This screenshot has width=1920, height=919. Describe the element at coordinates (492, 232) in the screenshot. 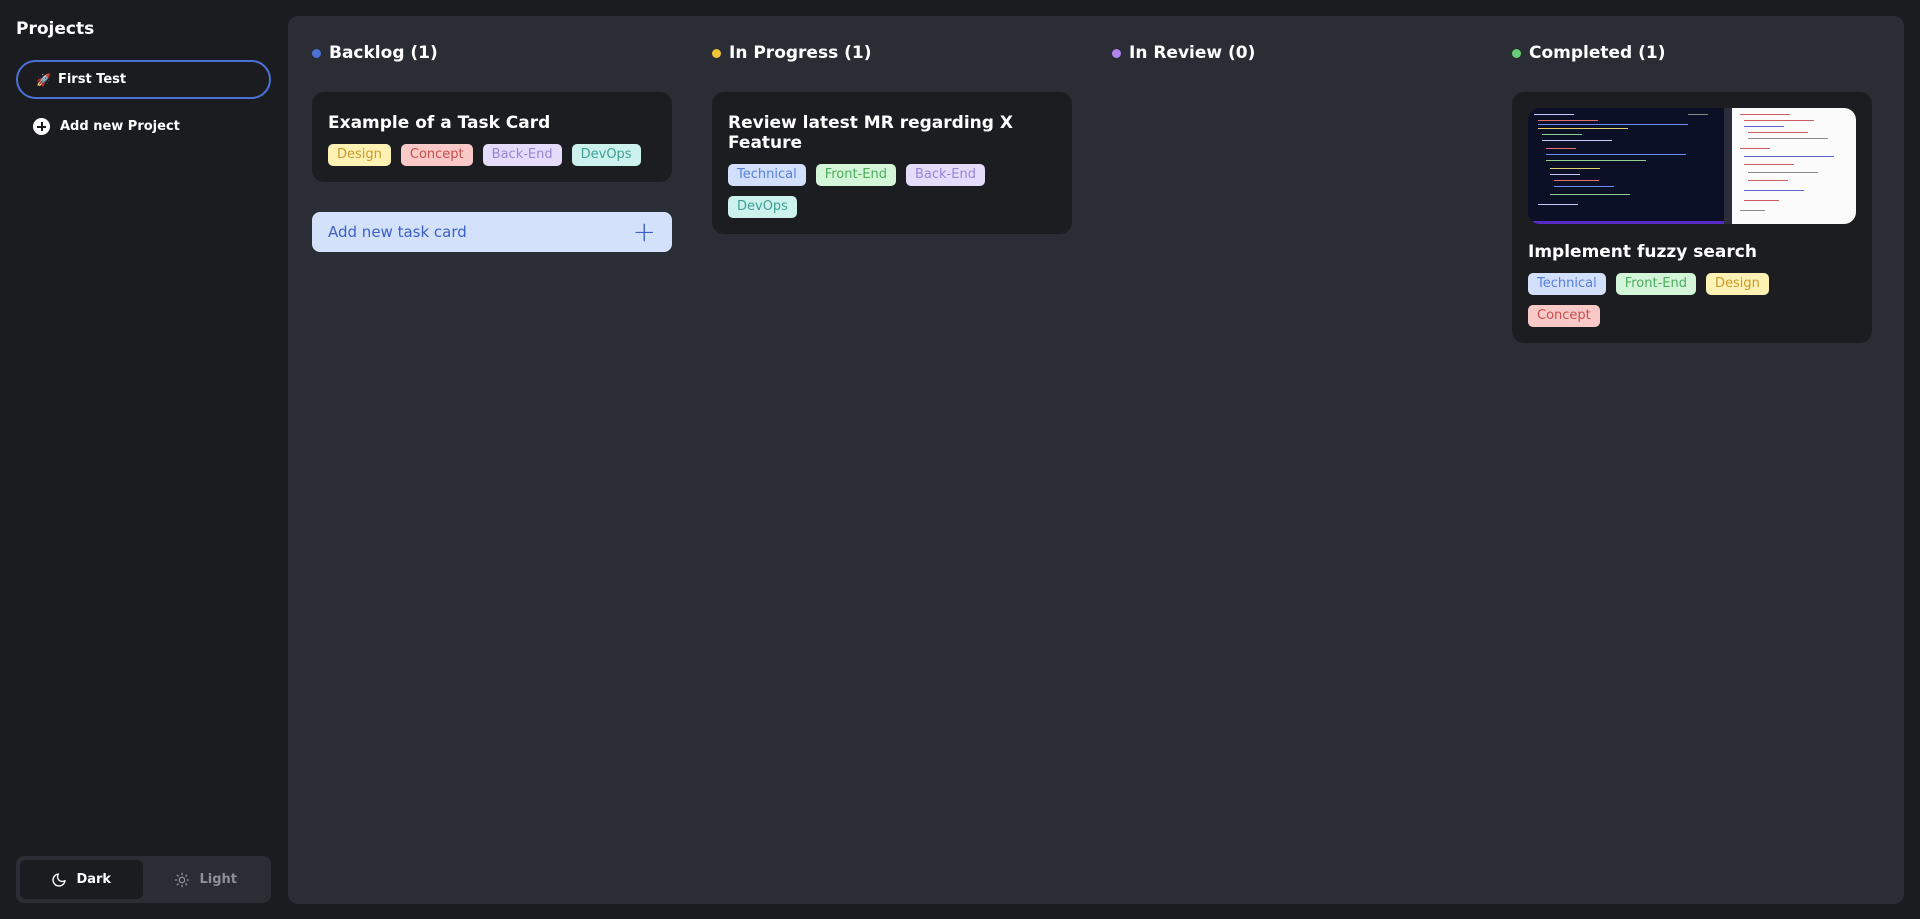

I see `add-task-card-button: Add new task card +` at that location.